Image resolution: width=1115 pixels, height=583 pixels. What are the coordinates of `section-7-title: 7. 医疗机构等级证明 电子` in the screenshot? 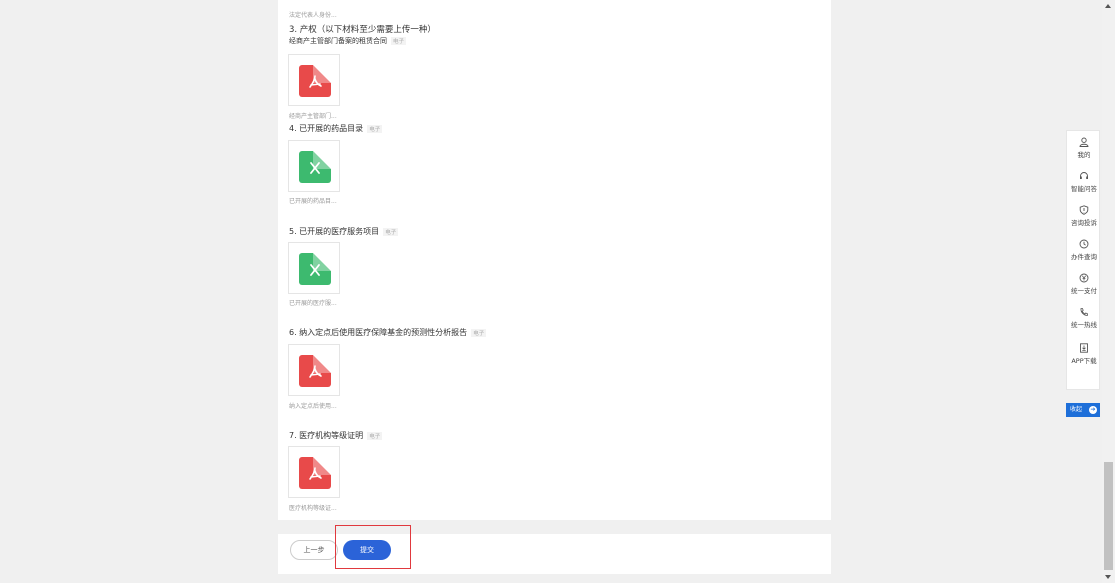 It's located at (336, 435).